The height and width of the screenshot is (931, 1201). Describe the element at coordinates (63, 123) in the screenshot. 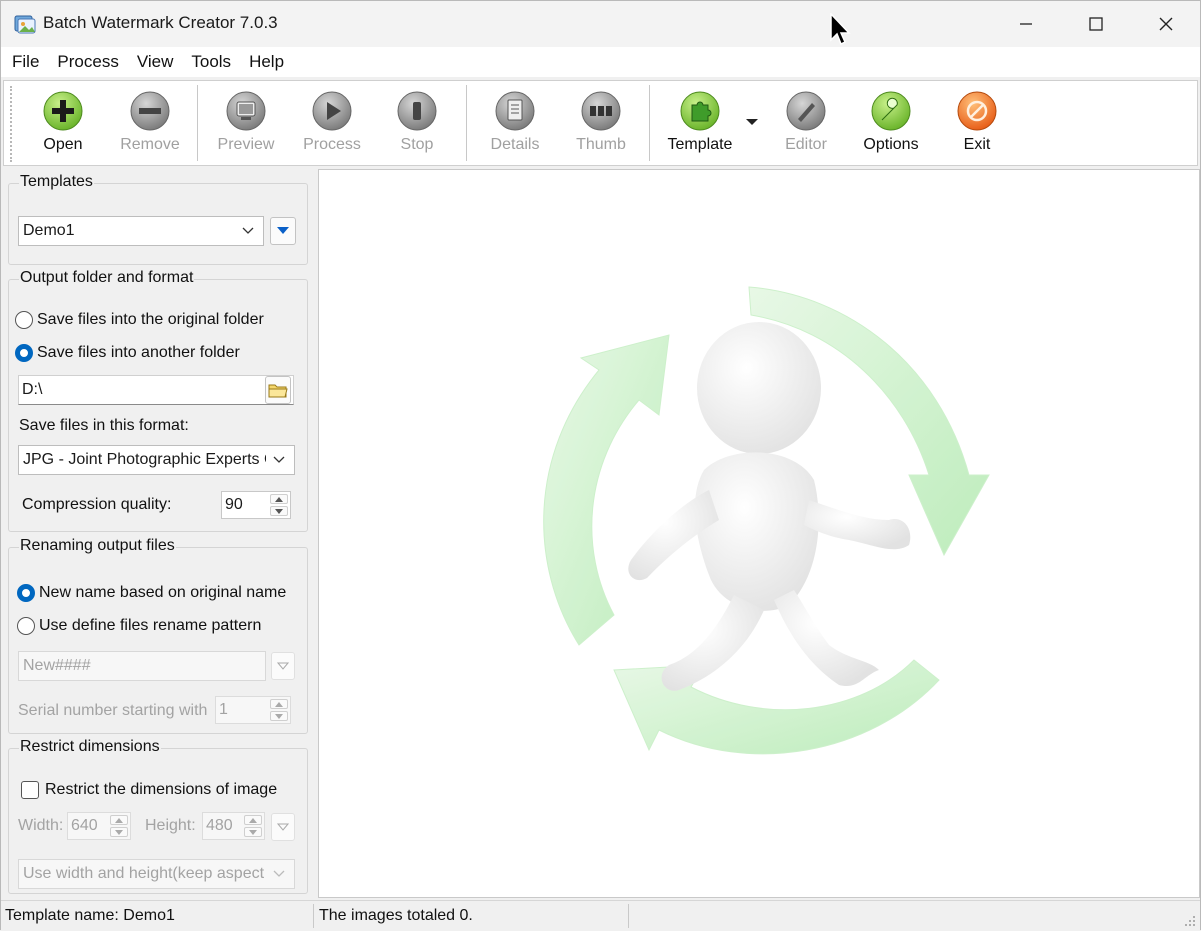

I see `open-button: Open` at that location.